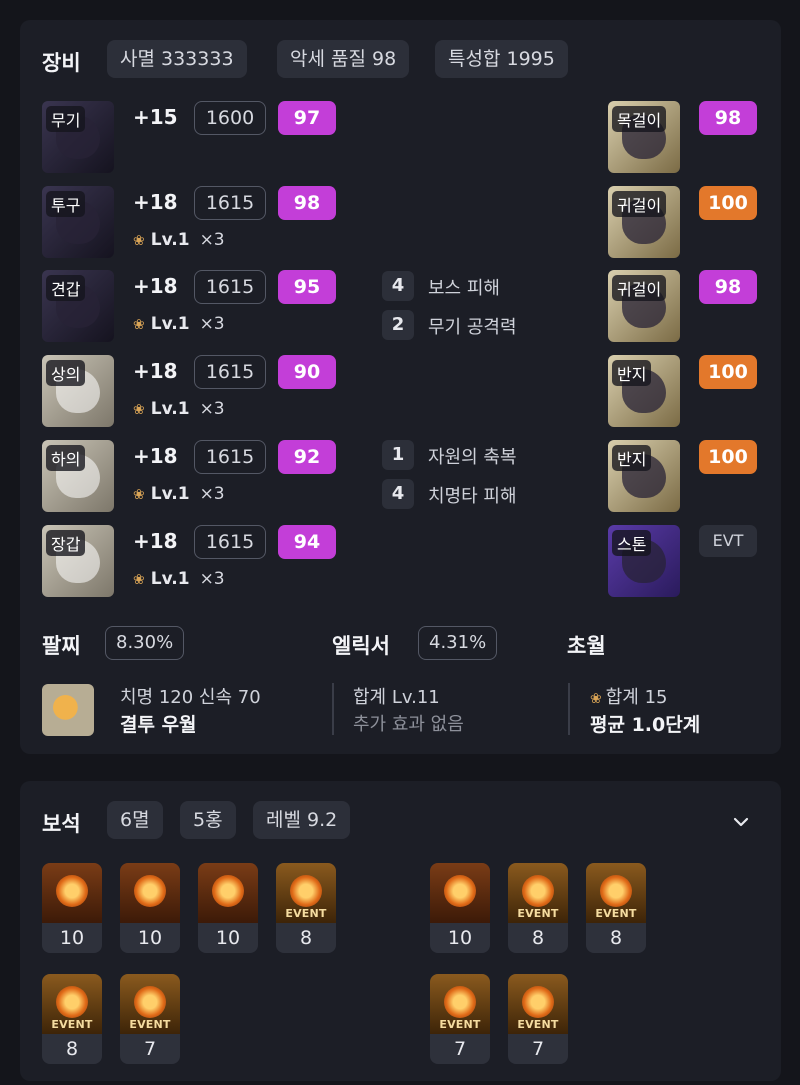 The image size is (800, 1085). What do you see at coordinates (728, 541) in the screenshot?
I see `event-badge: EVT` at bounding box center [728, 541].